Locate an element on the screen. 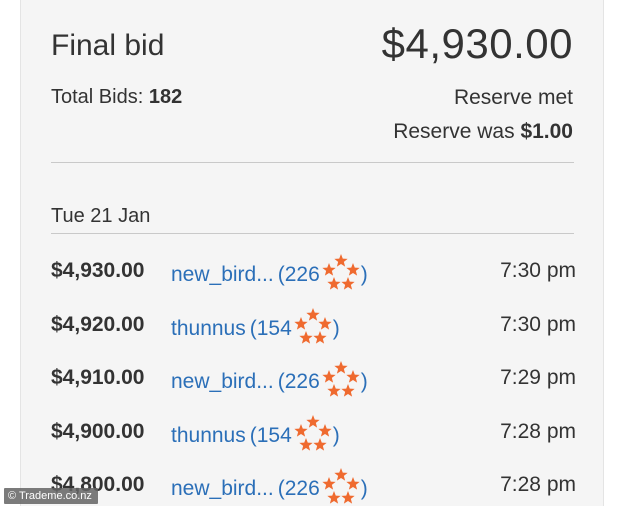 This screenshot has width=634, height=514. bid-row: $4,800.00 new_bird... (226 ) 7:28 pm is located at coordinates (313, 487).